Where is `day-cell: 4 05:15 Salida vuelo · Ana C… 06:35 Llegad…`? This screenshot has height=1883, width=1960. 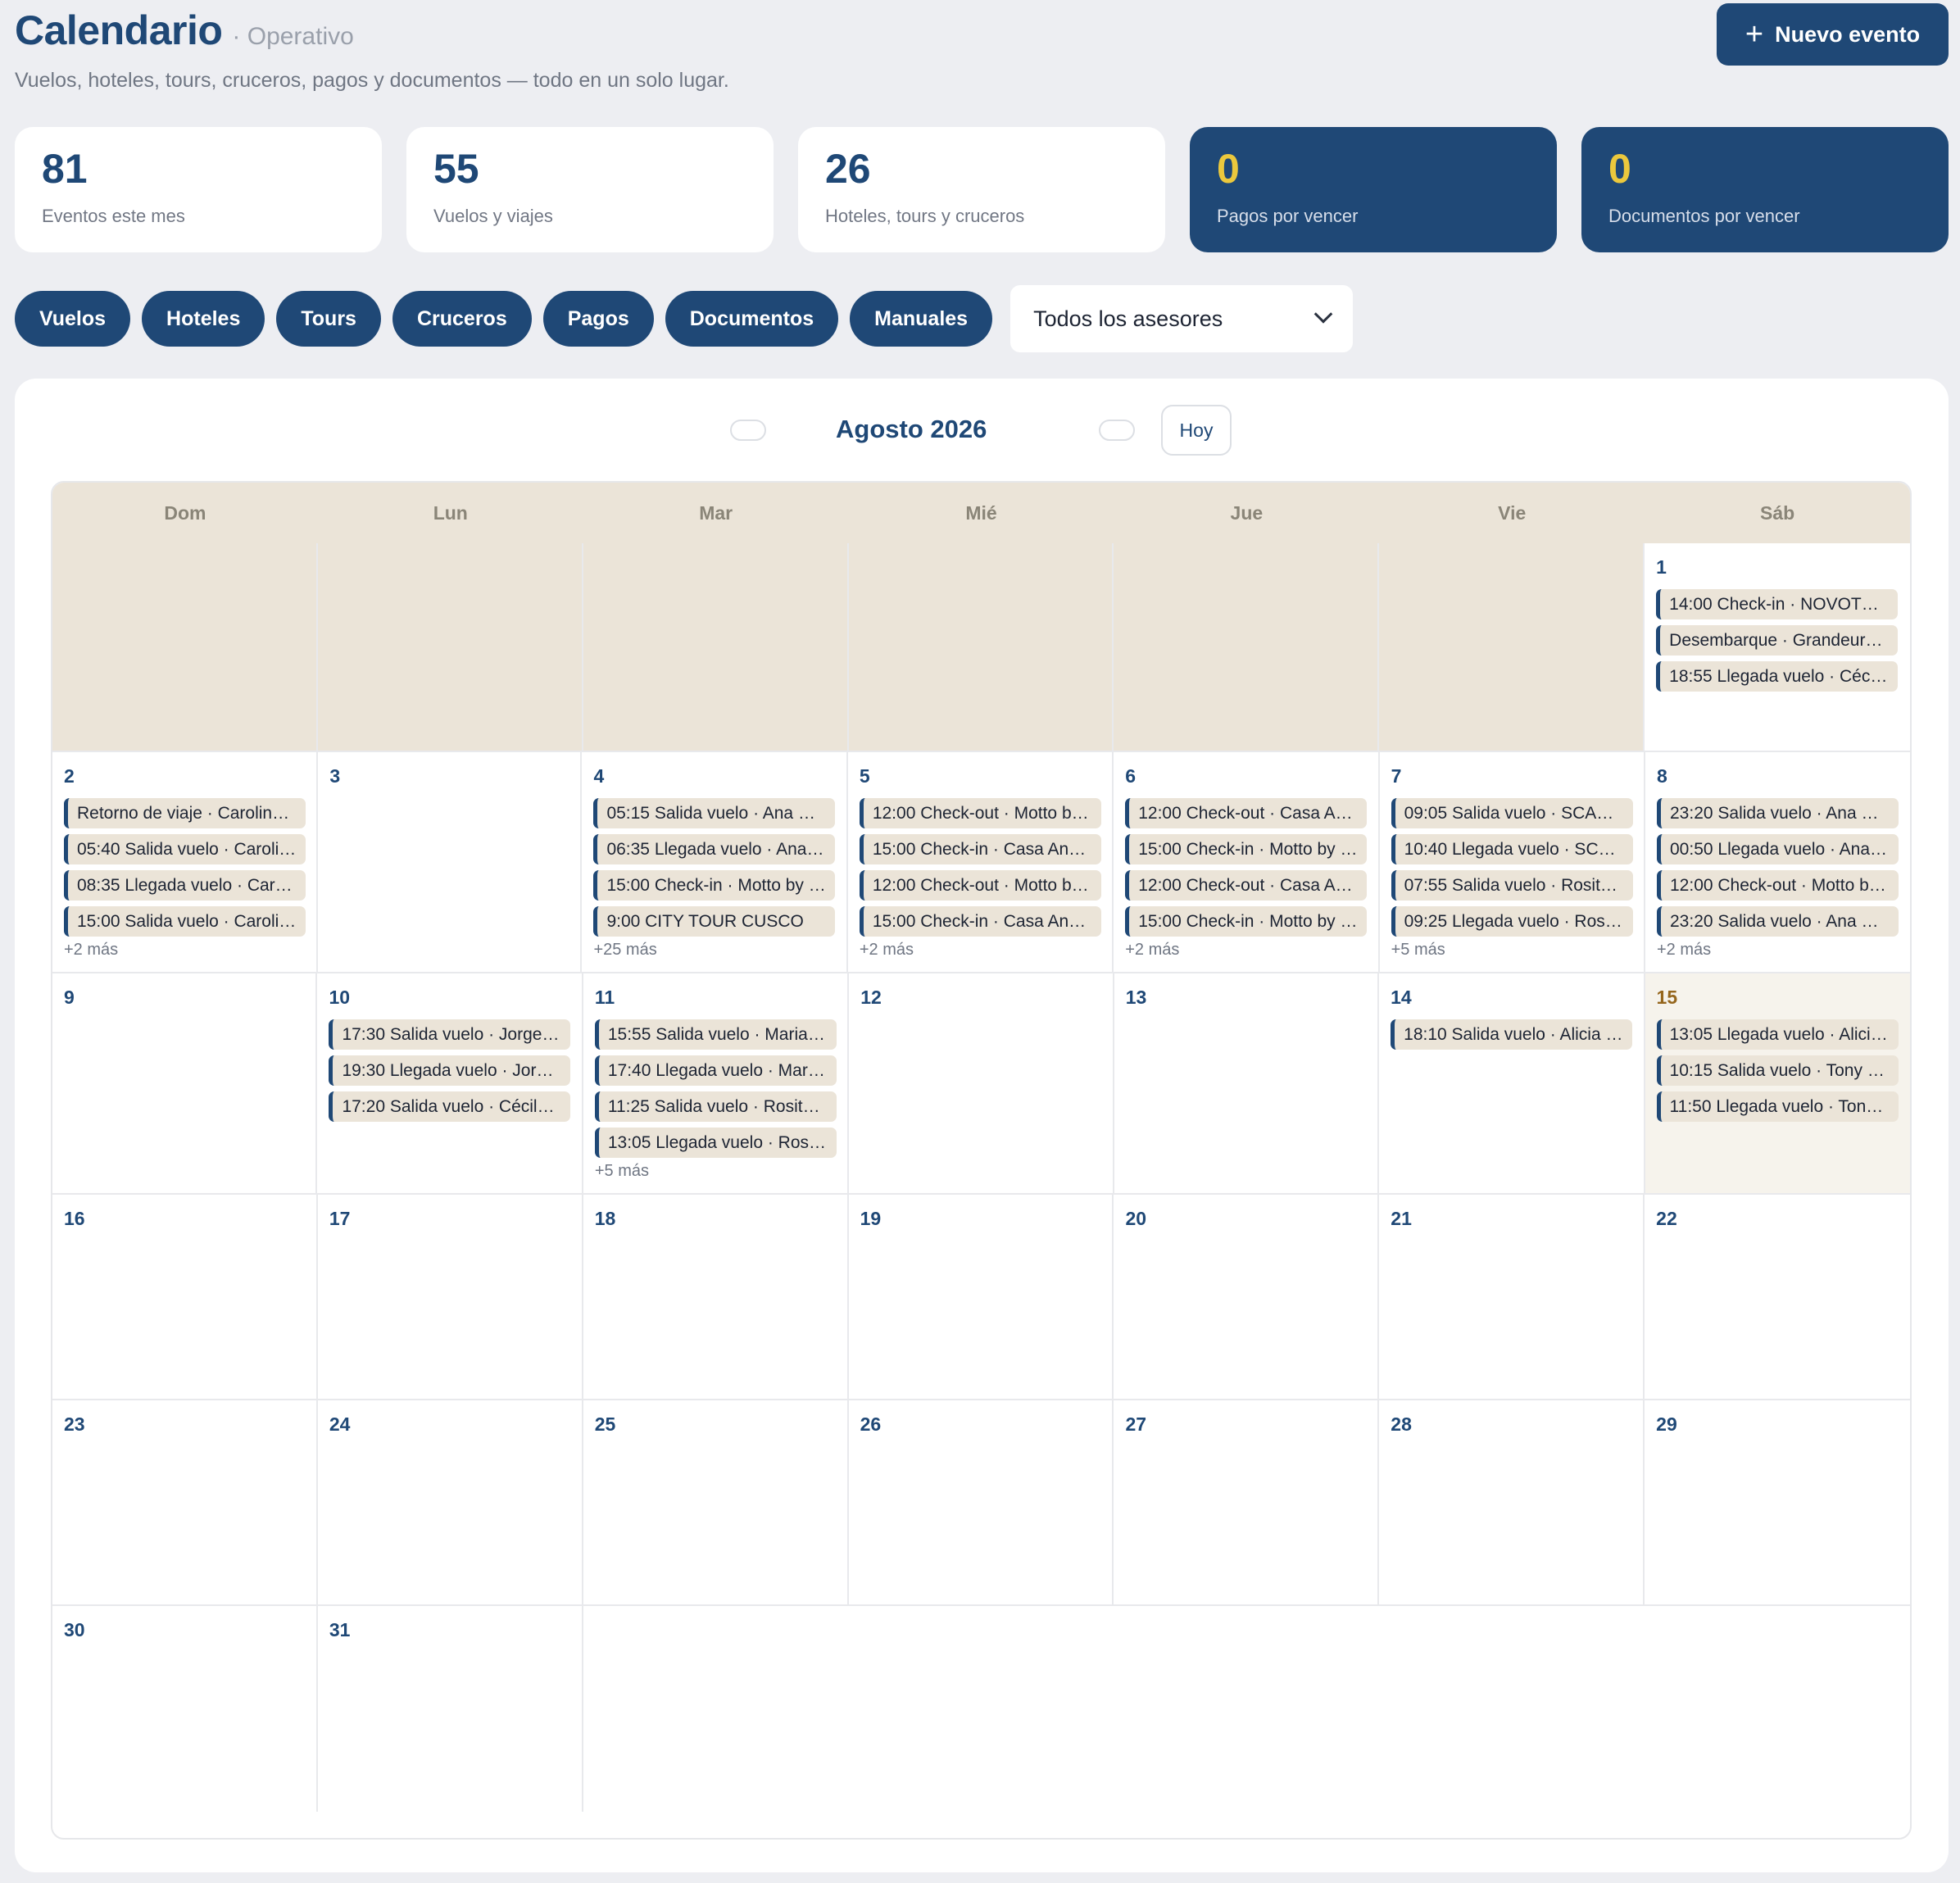
day-cell: 4 05:15 Salida vuelo · Ana C… 06:35 Llegad… is located at coordinates (715, 862).